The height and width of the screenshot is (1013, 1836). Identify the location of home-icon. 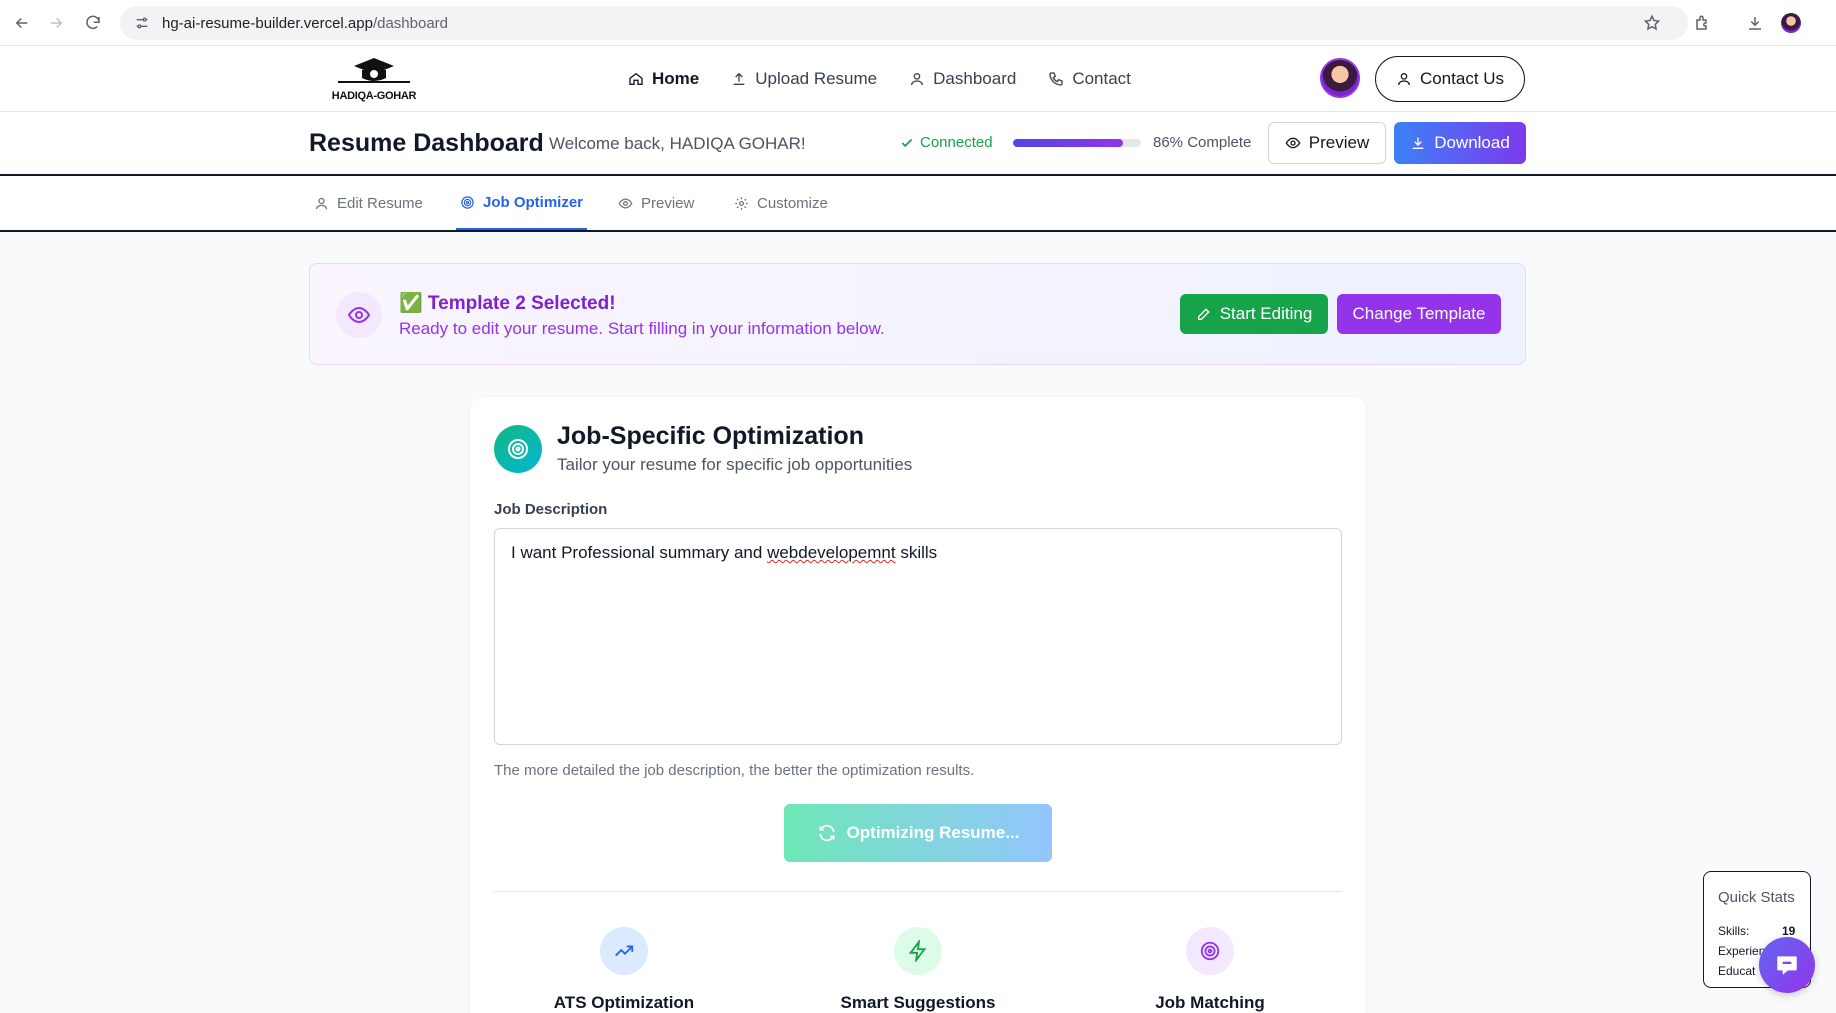
(636, 79).